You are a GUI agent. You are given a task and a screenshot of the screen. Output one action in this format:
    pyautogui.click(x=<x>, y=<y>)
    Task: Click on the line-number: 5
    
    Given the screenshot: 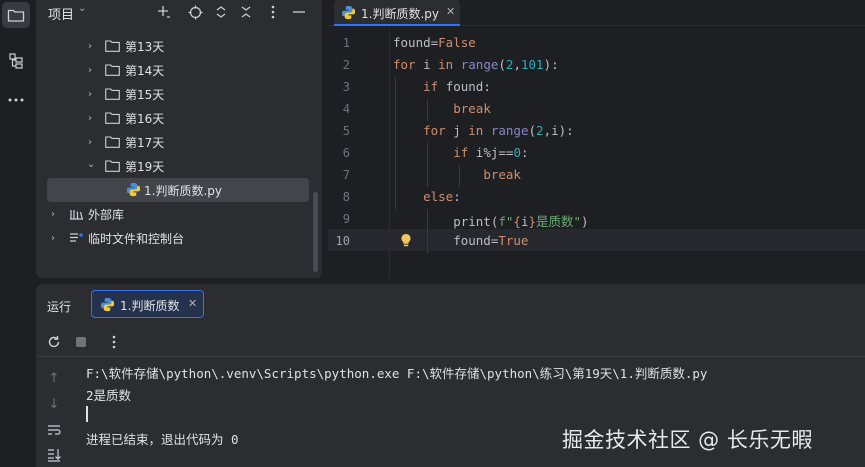 What is the action you would take?
    pyautogui.click(x=346, y=131)
    